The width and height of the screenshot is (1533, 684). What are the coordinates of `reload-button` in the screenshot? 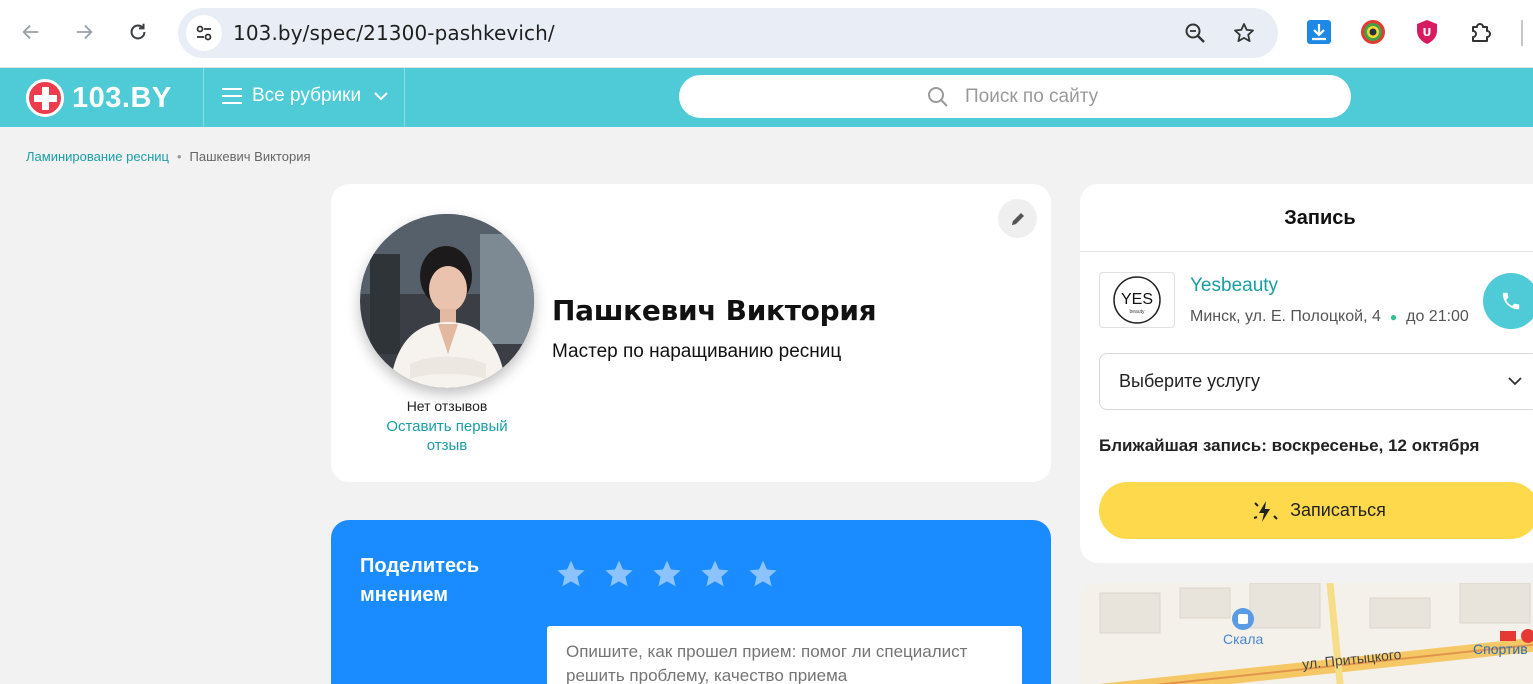 It's located at (138, 32).